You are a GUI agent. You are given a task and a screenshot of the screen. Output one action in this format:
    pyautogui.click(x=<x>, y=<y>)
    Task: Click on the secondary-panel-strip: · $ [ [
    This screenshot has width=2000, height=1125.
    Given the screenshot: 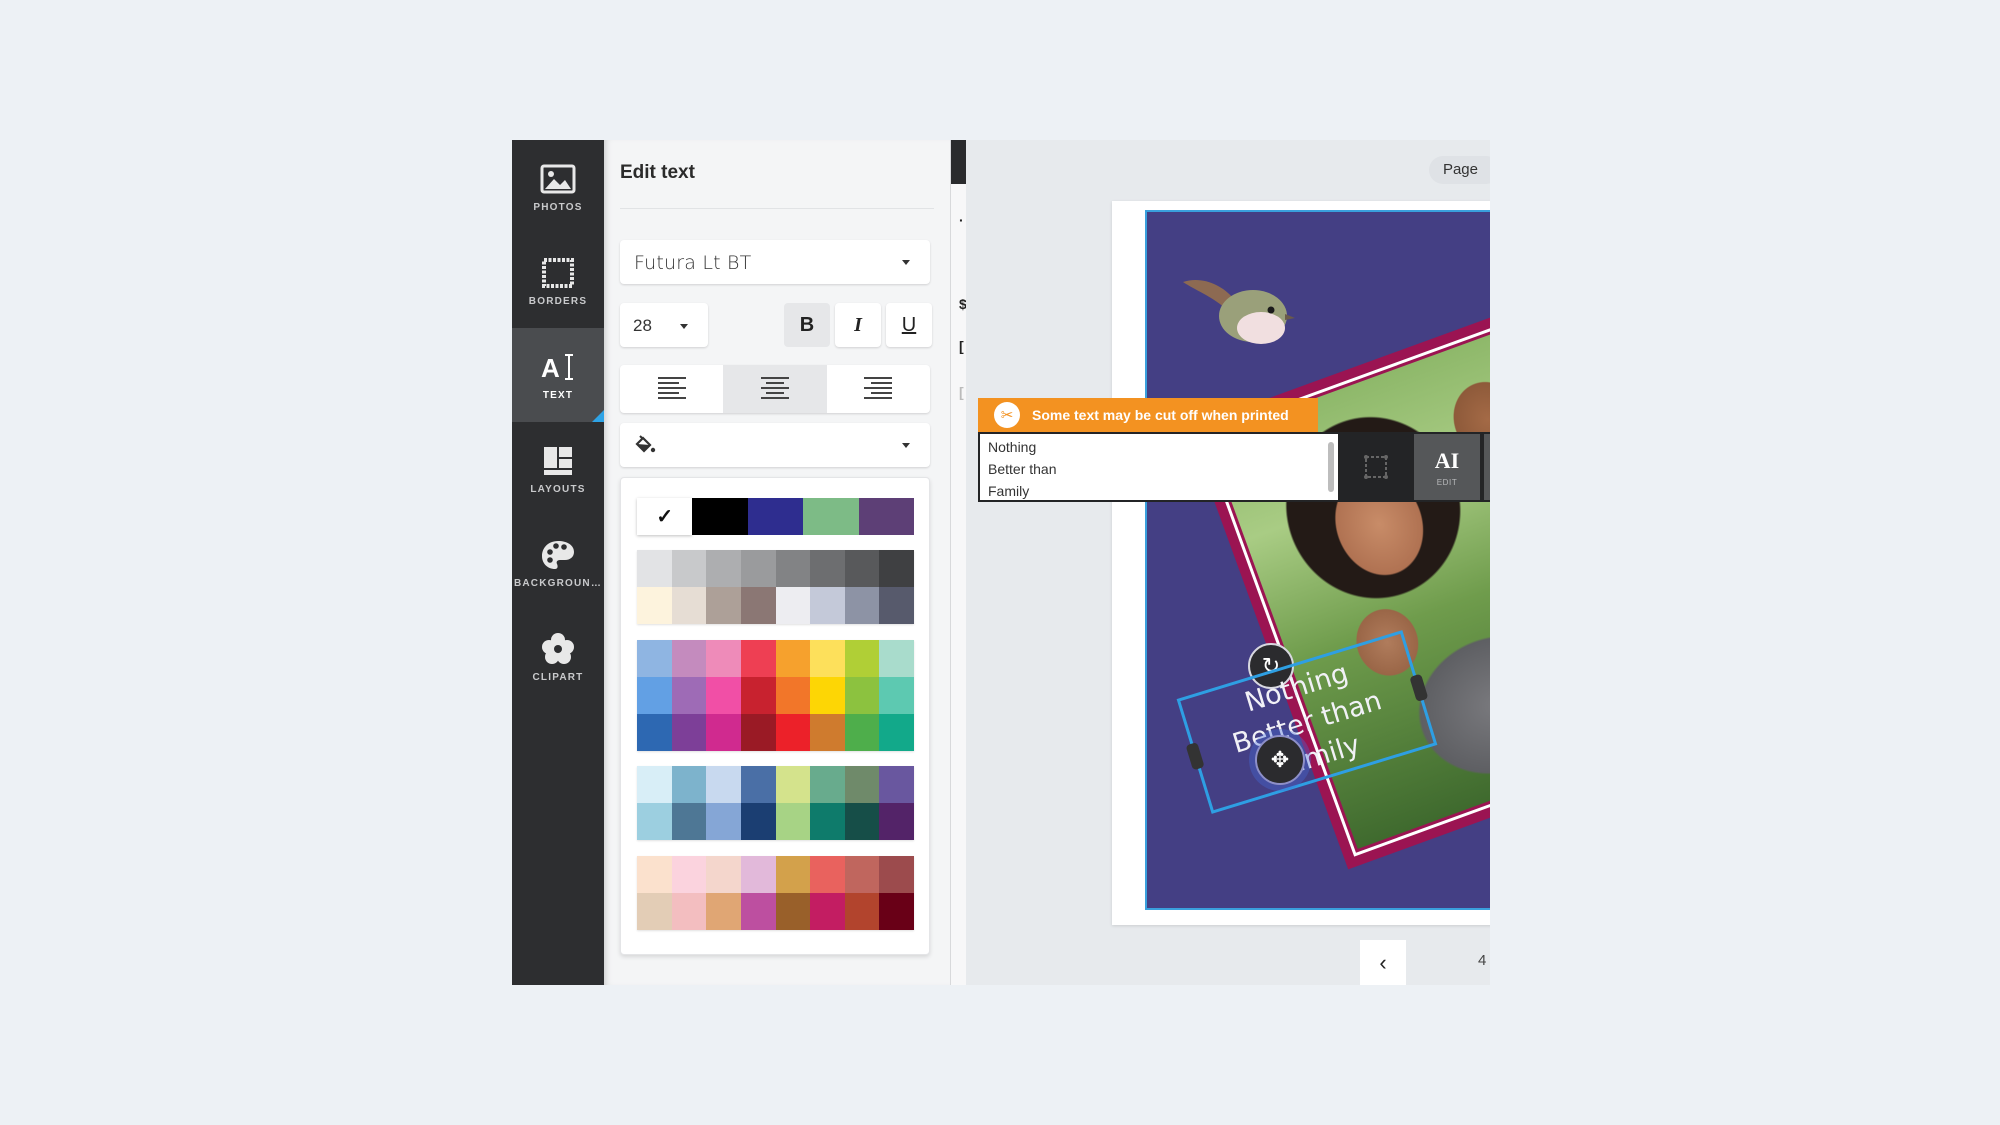 What is the action you would take?
    pyautogui.click(x=958, y=562)
    